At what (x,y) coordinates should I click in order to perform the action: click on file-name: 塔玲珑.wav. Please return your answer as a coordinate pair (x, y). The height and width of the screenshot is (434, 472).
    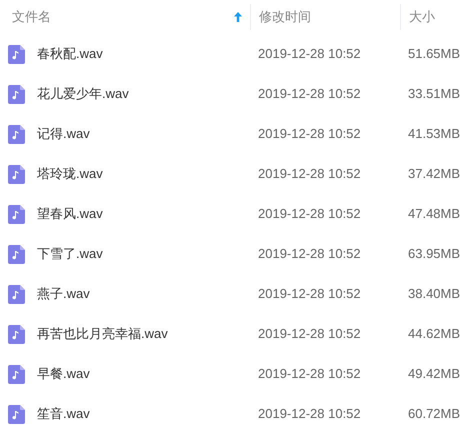
    Looking at the image, I should click on (70, 174).